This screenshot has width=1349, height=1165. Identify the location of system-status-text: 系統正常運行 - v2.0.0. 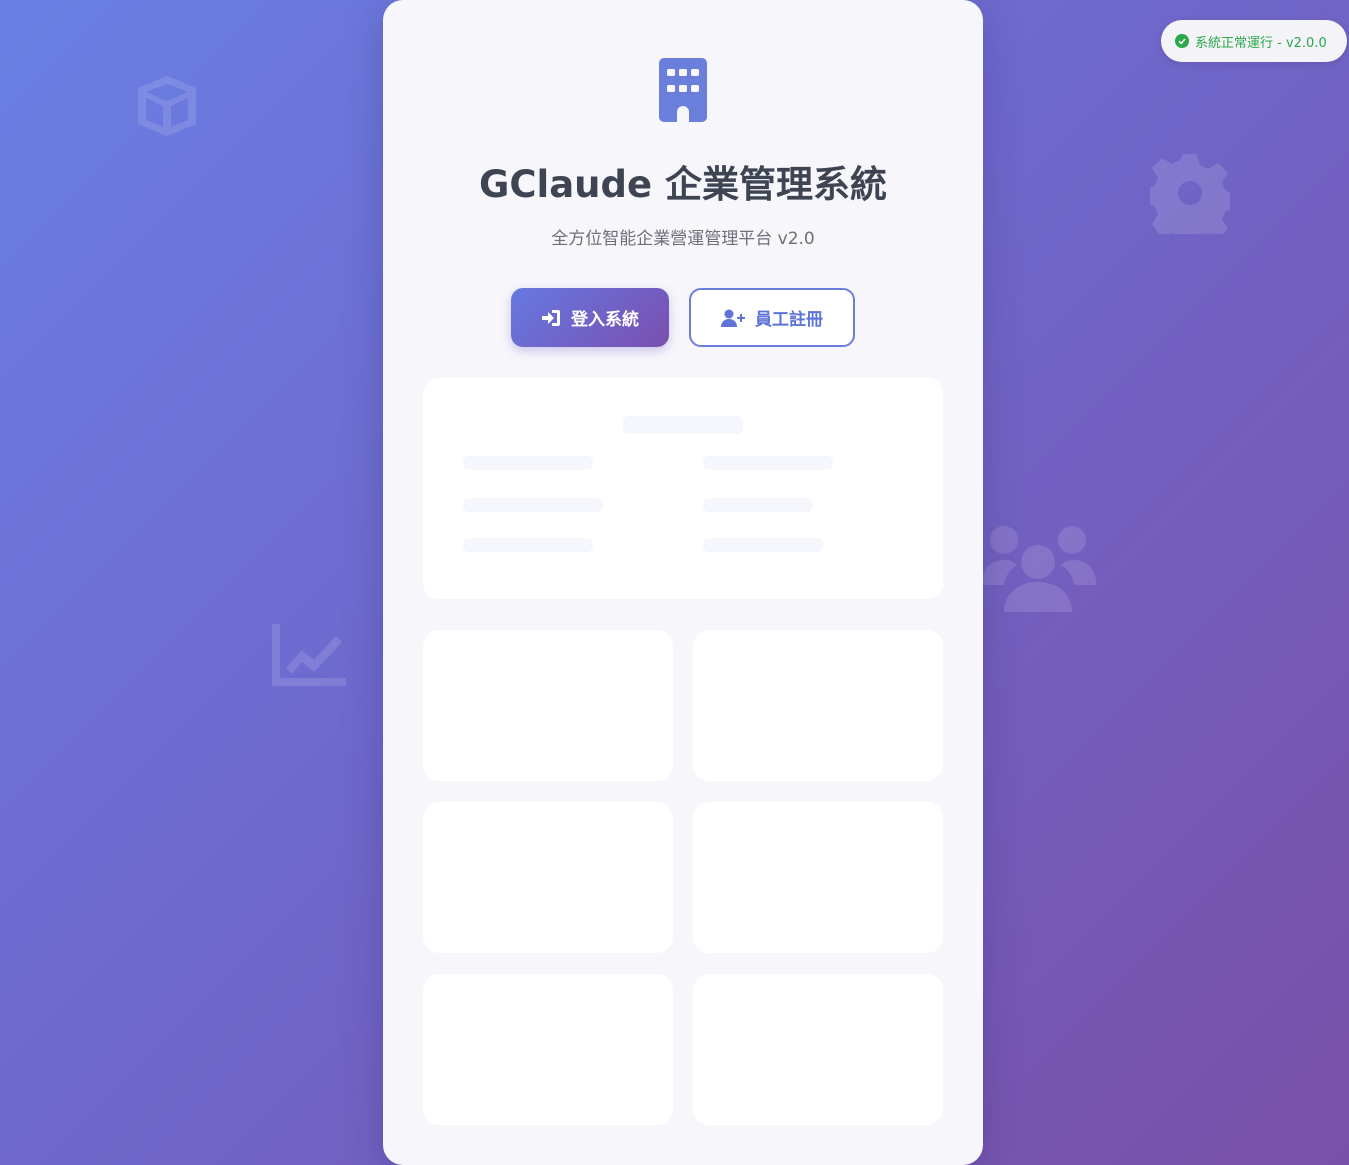
(1261, 43).